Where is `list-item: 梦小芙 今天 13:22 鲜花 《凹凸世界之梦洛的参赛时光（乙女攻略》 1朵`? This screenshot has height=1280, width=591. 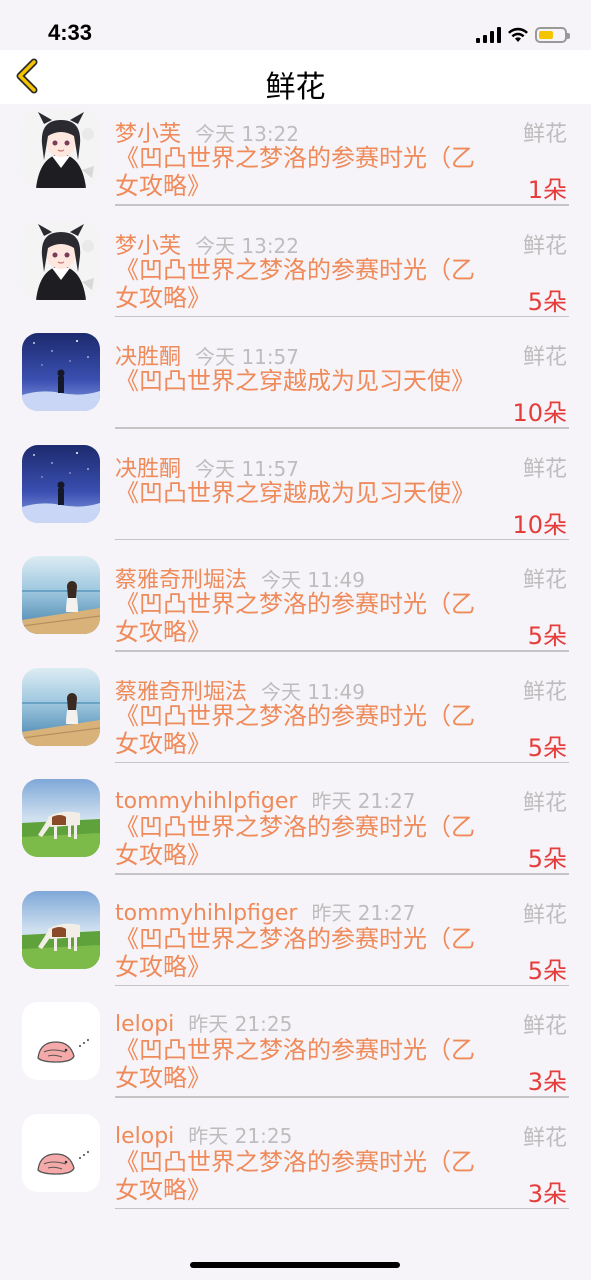 list-item: 梦小芙 今天 13:22 鲜花 《凹凸世界之梦洛的参赛时光（乙女攻略》 1朵 is located at coordinates (295, 160).